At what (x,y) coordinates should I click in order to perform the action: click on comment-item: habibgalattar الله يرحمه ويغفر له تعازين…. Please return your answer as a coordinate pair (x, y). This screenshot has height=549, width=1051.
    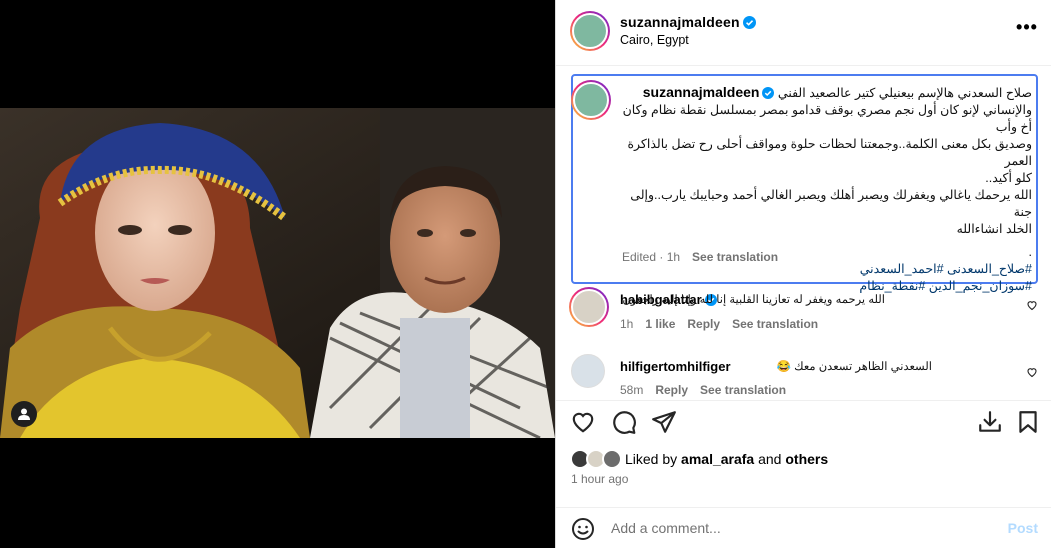
    Looking at the image, I should click on (803, 312).